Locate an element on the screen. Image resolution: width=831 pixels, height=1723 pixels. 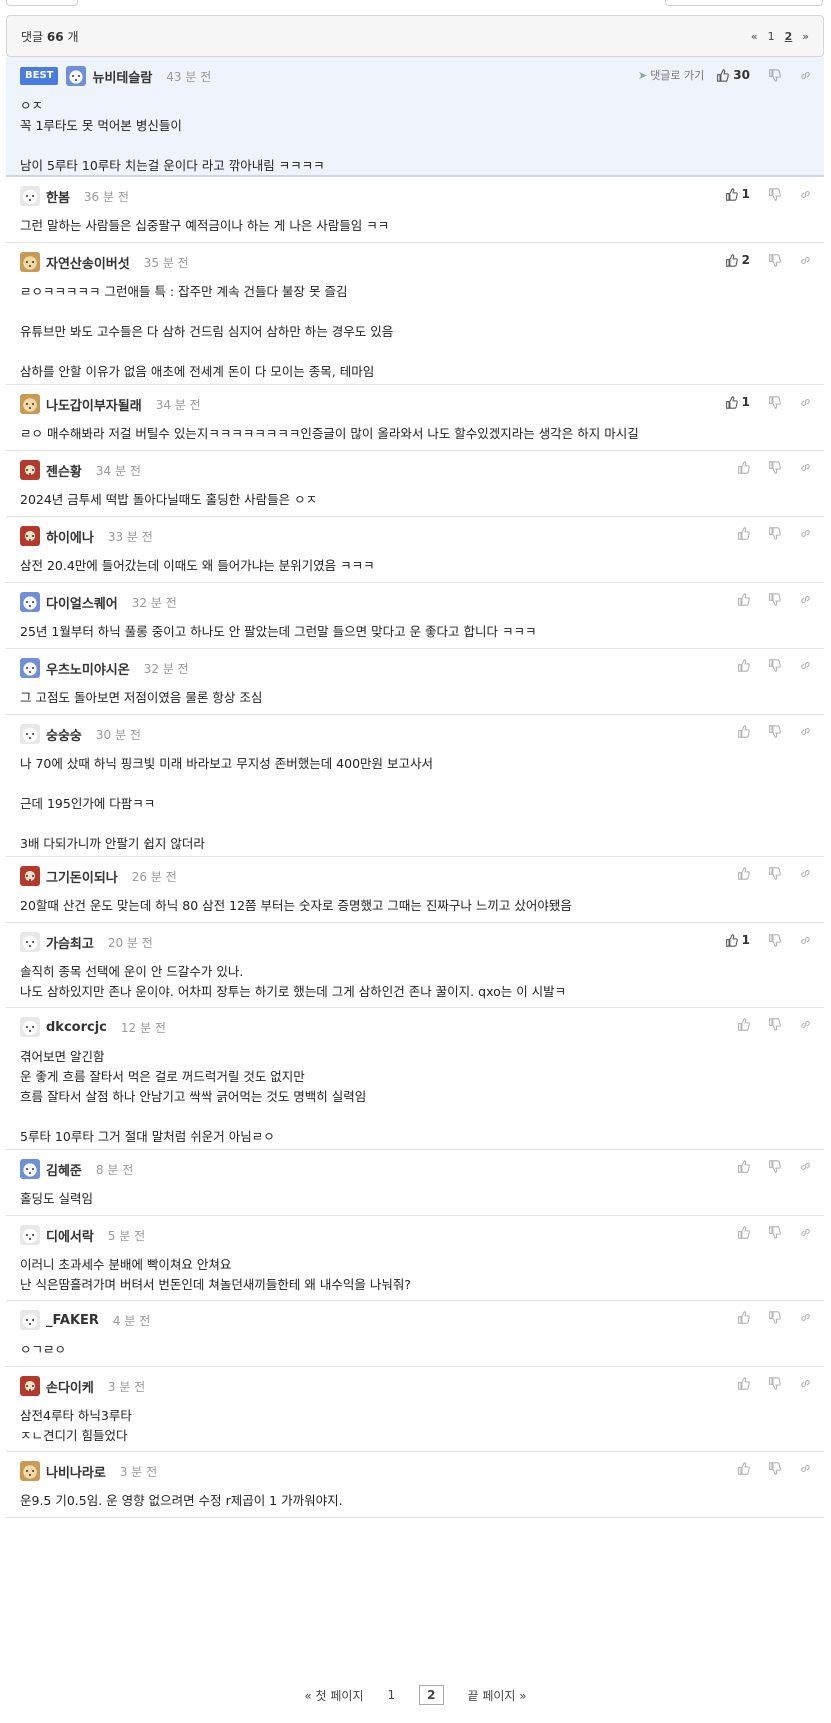
bottom-page-2-current: 2 is located at coordinates (431, 1695).